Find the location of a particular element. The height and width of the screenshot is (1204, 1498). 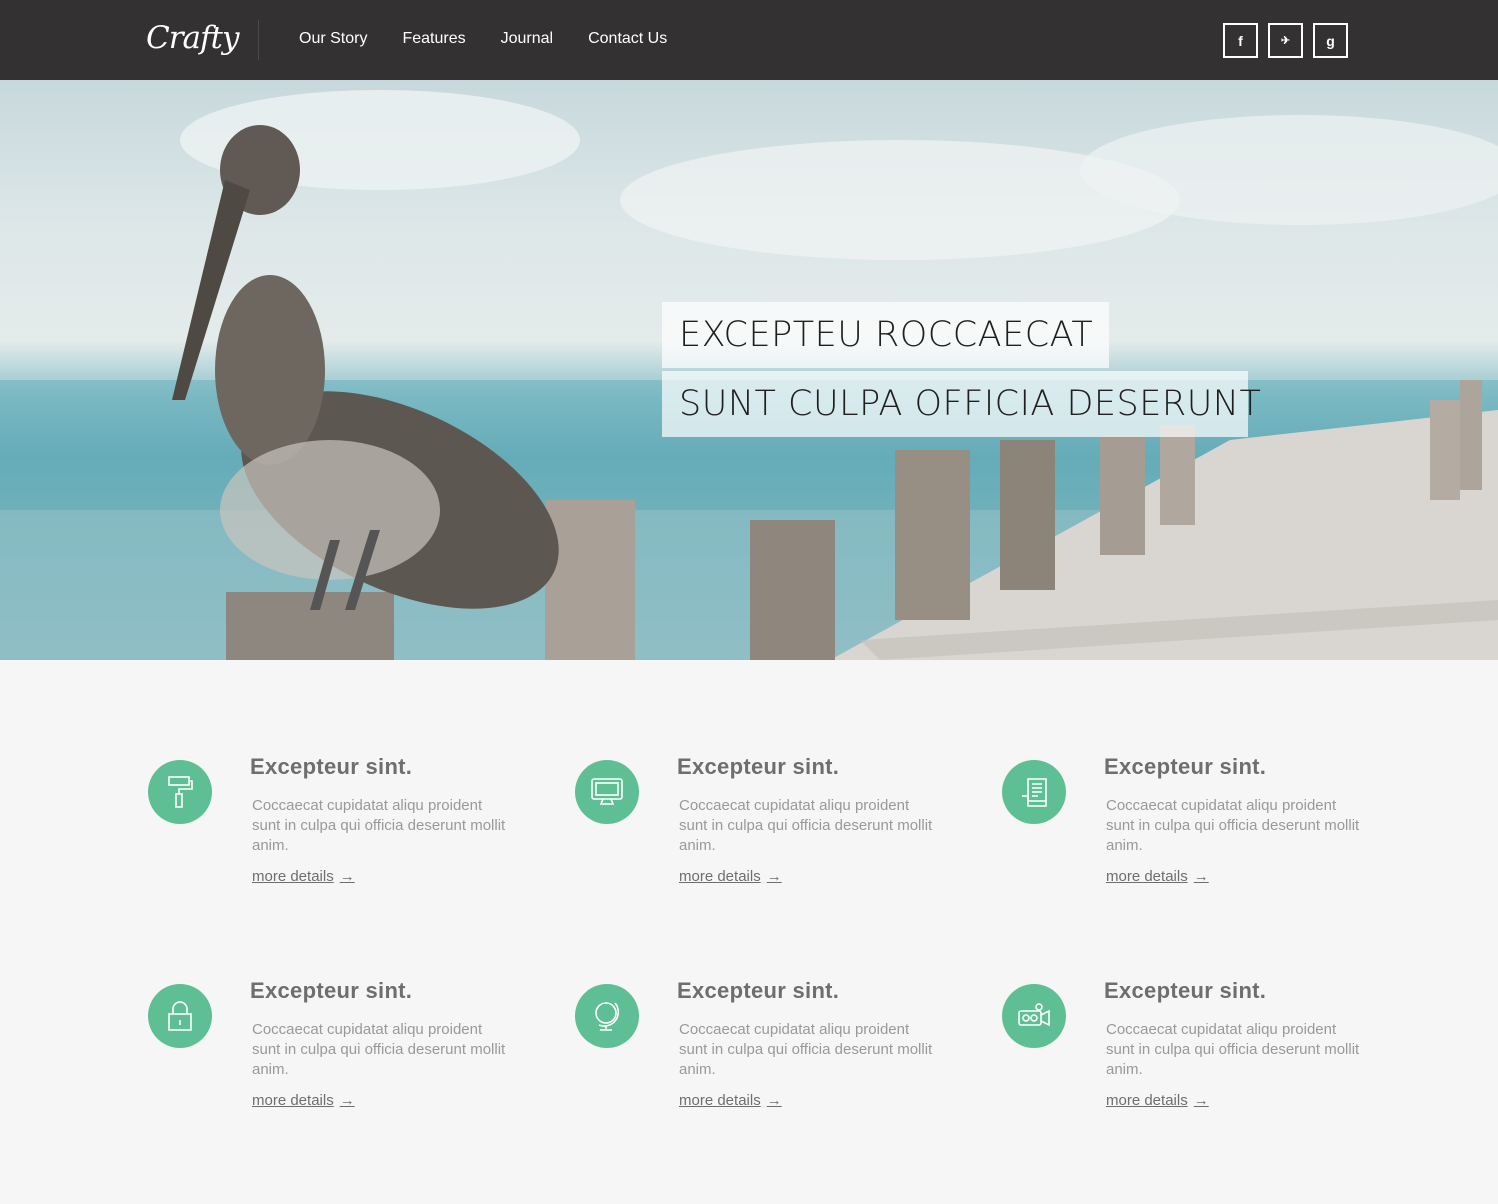

facebook-button: f is located at coordinates (1240, 40).